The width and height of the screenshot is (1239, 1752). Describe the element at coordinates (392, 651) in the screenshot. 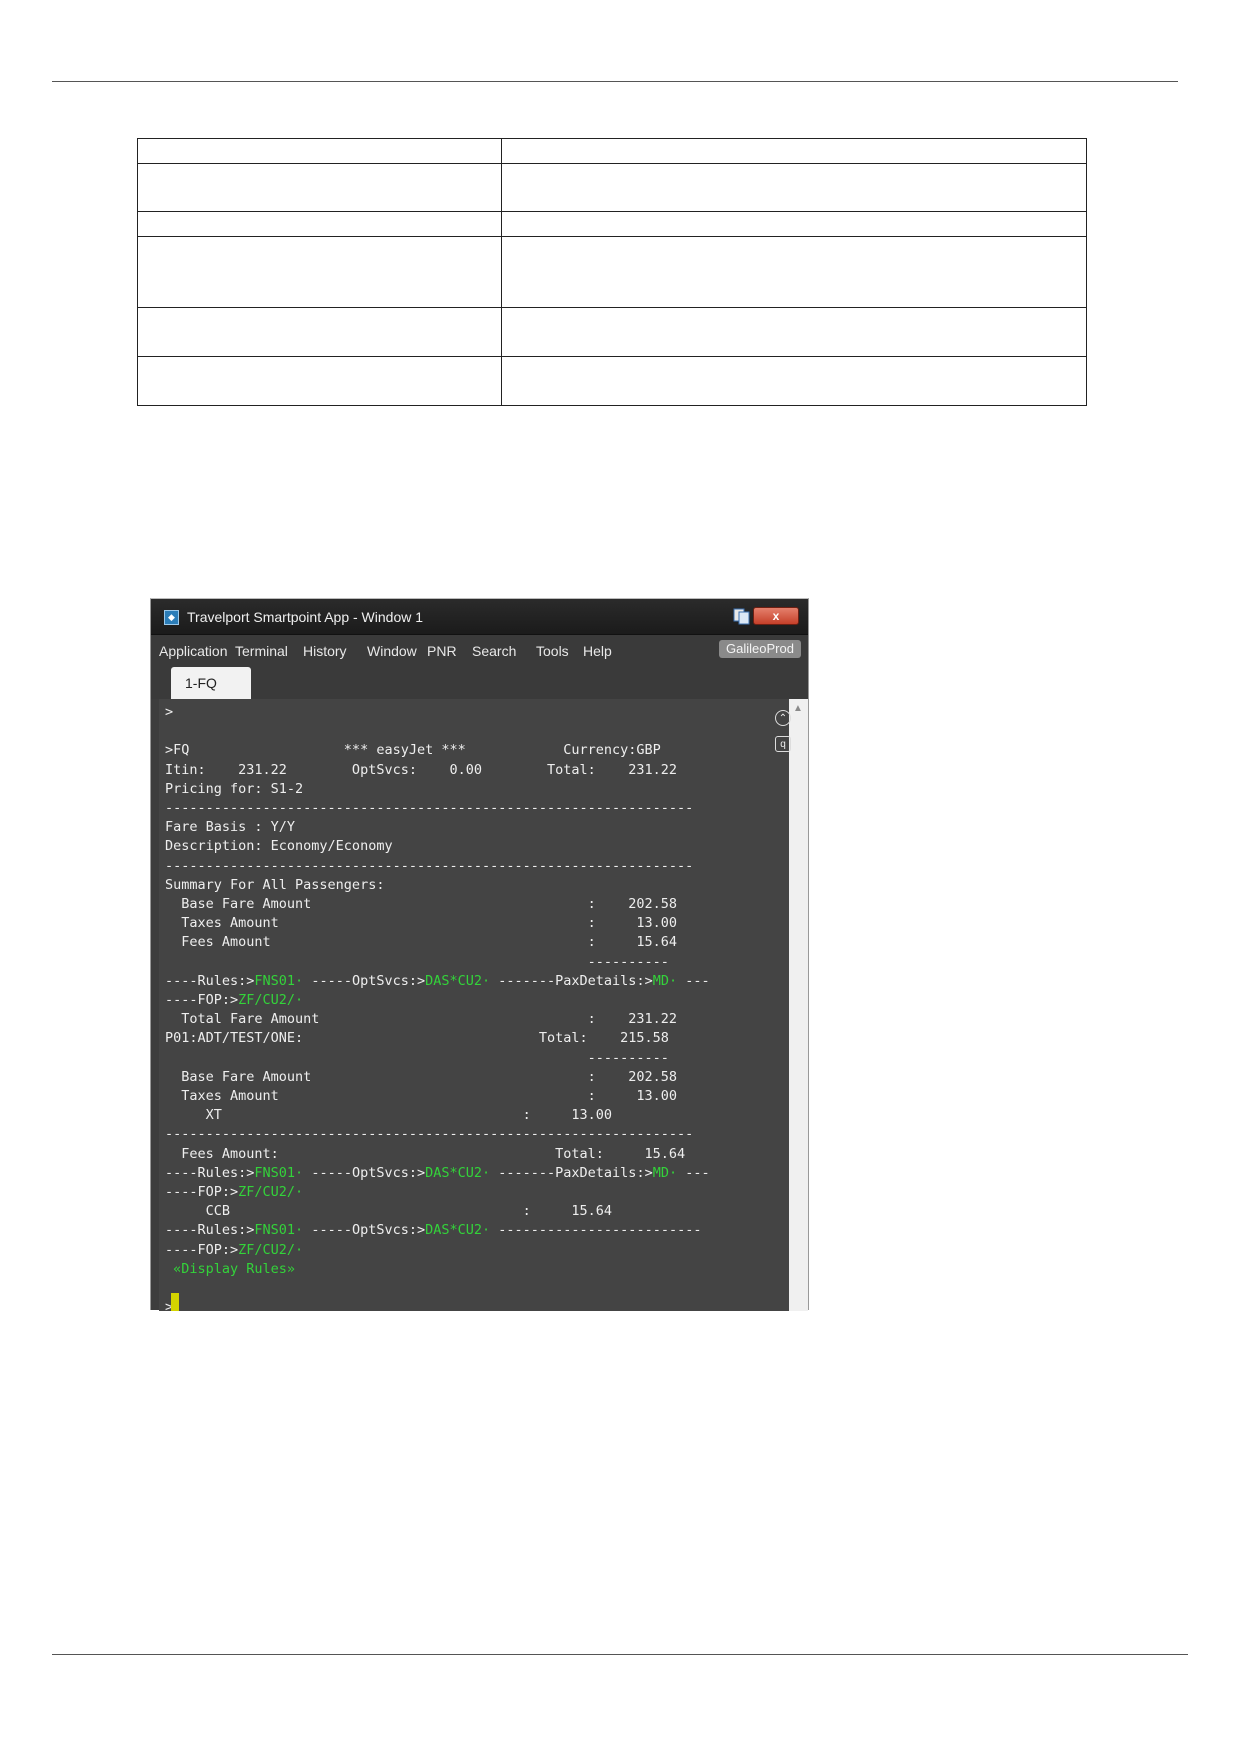

I see `menu-window: Window` at that location.